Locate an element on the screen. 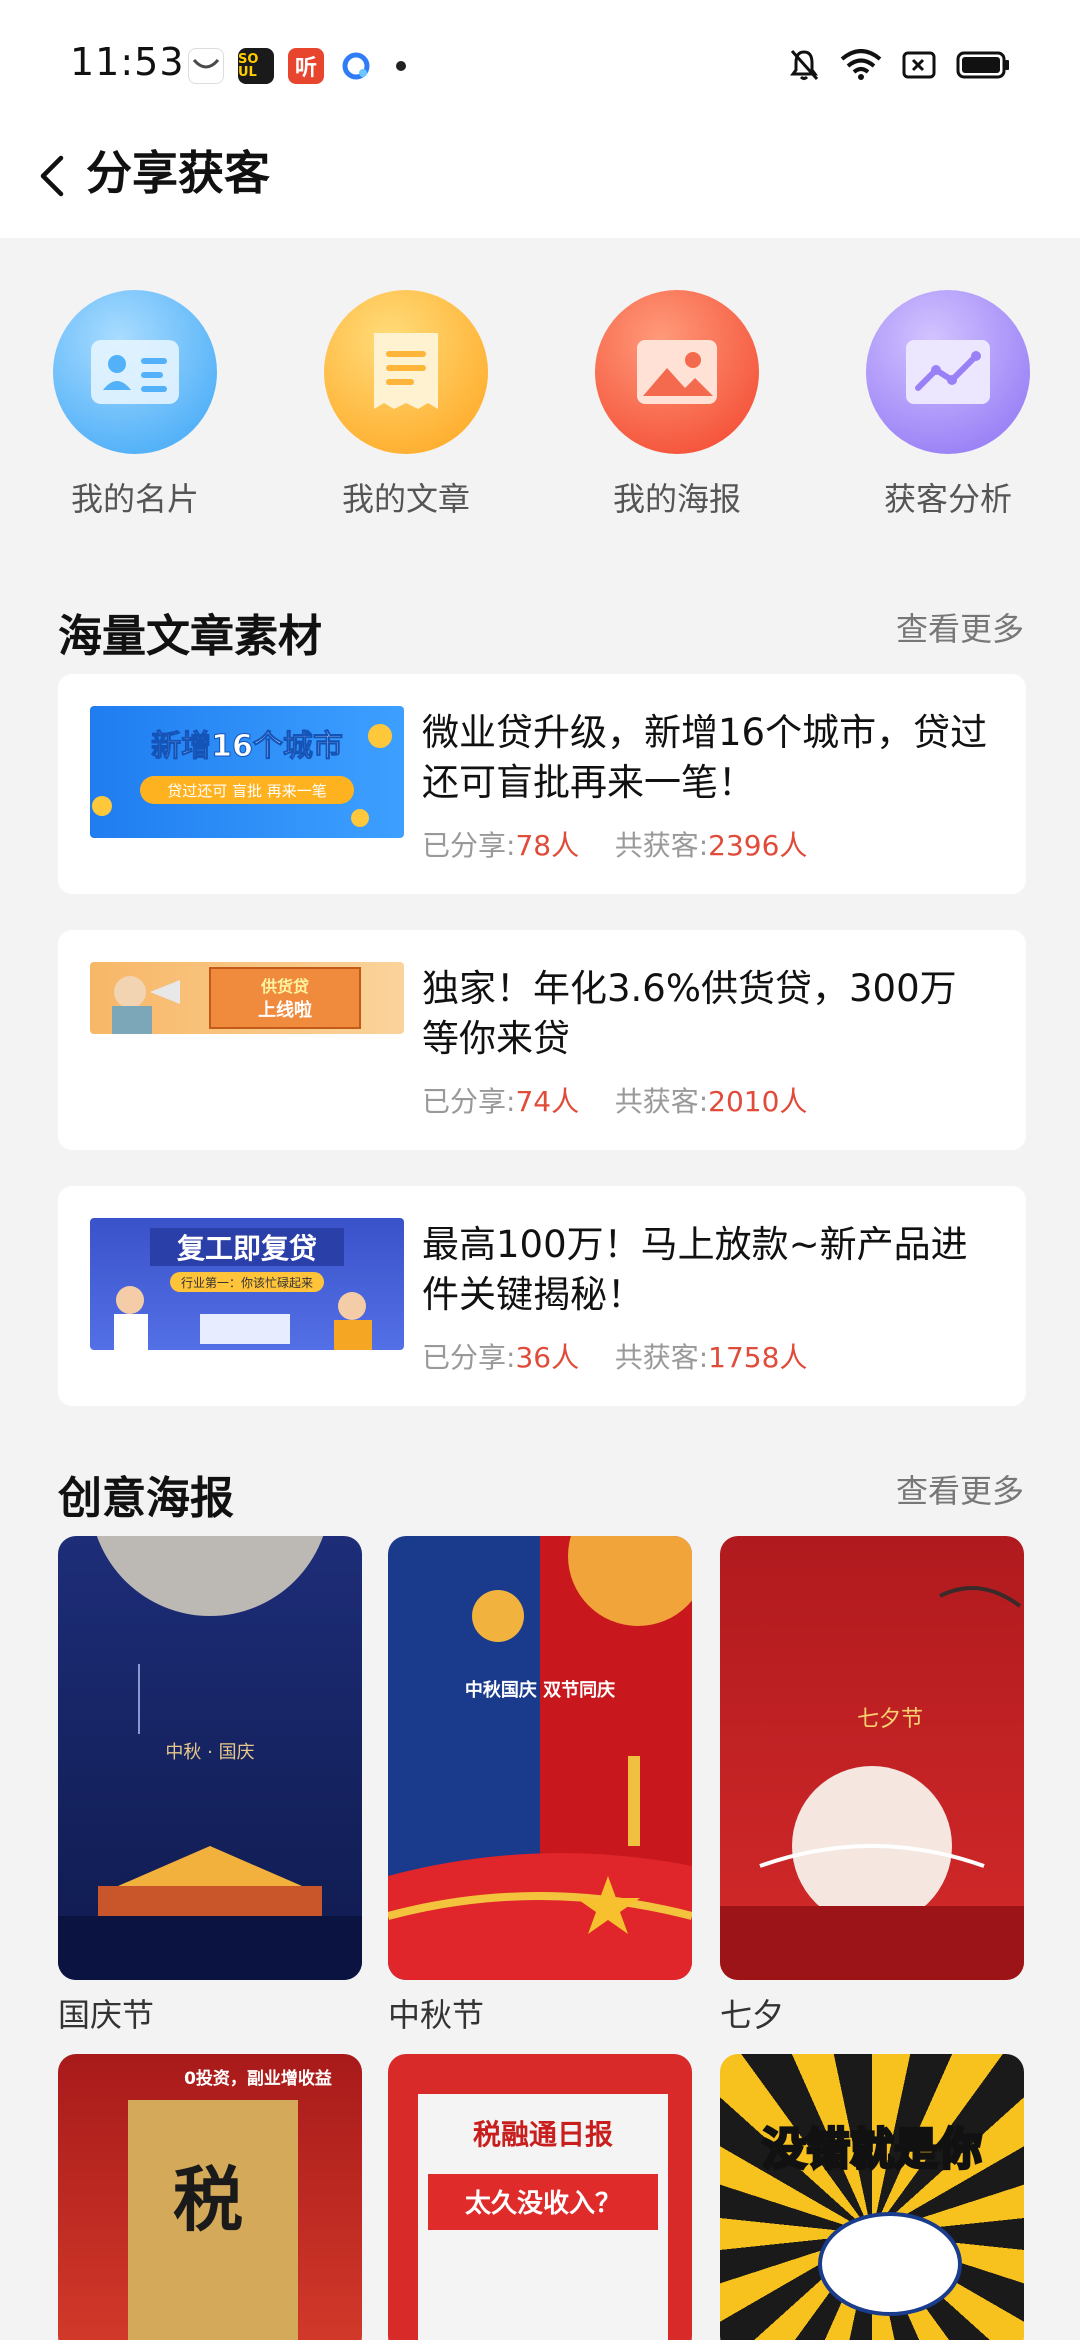  listen-app-icon: 听 is located at coordinates (306, 66).